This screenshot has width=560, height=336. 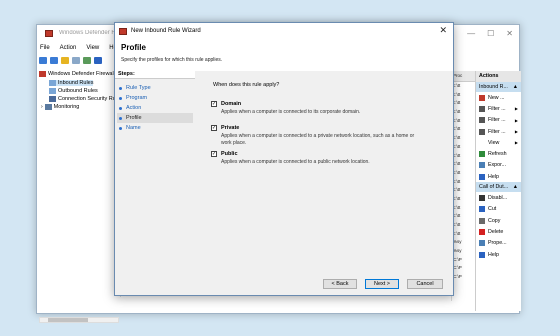 What do you see at coordinates (86, 99) in the screenshot?
I see `tree-item-connection-security-rules: Connection Security Rules` at bounding box center [86, 99].